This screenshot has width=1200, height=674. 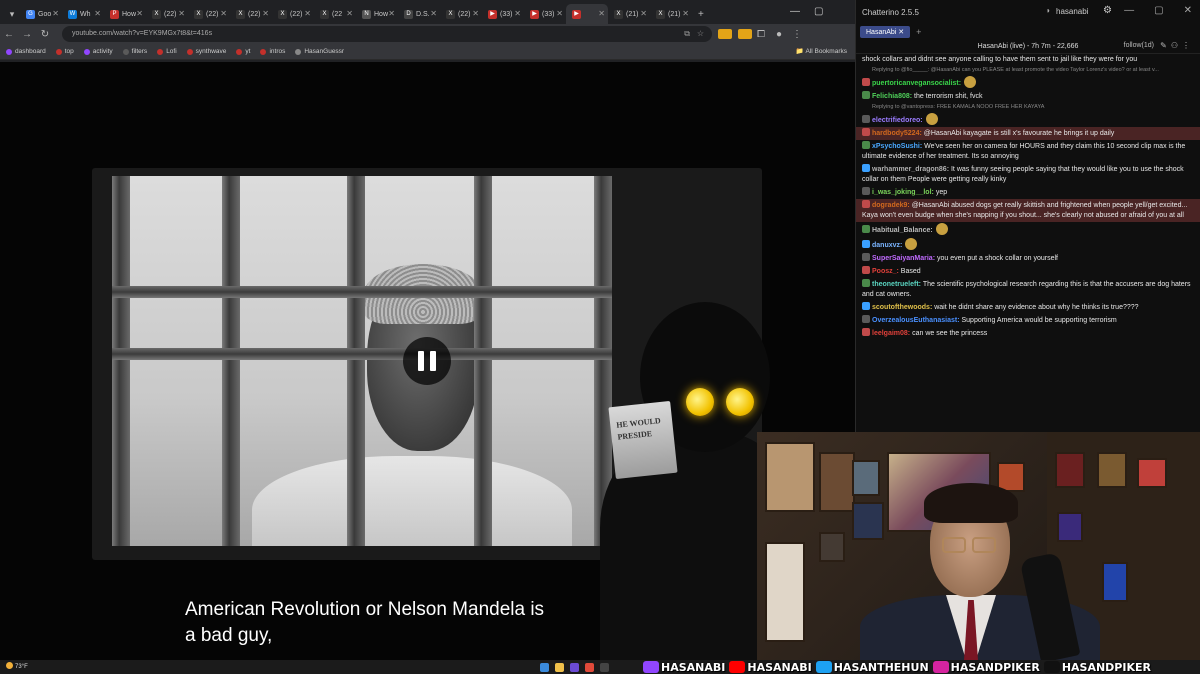 I want to click on chat-username: leelgaim08:, so click(x=891, y=333).